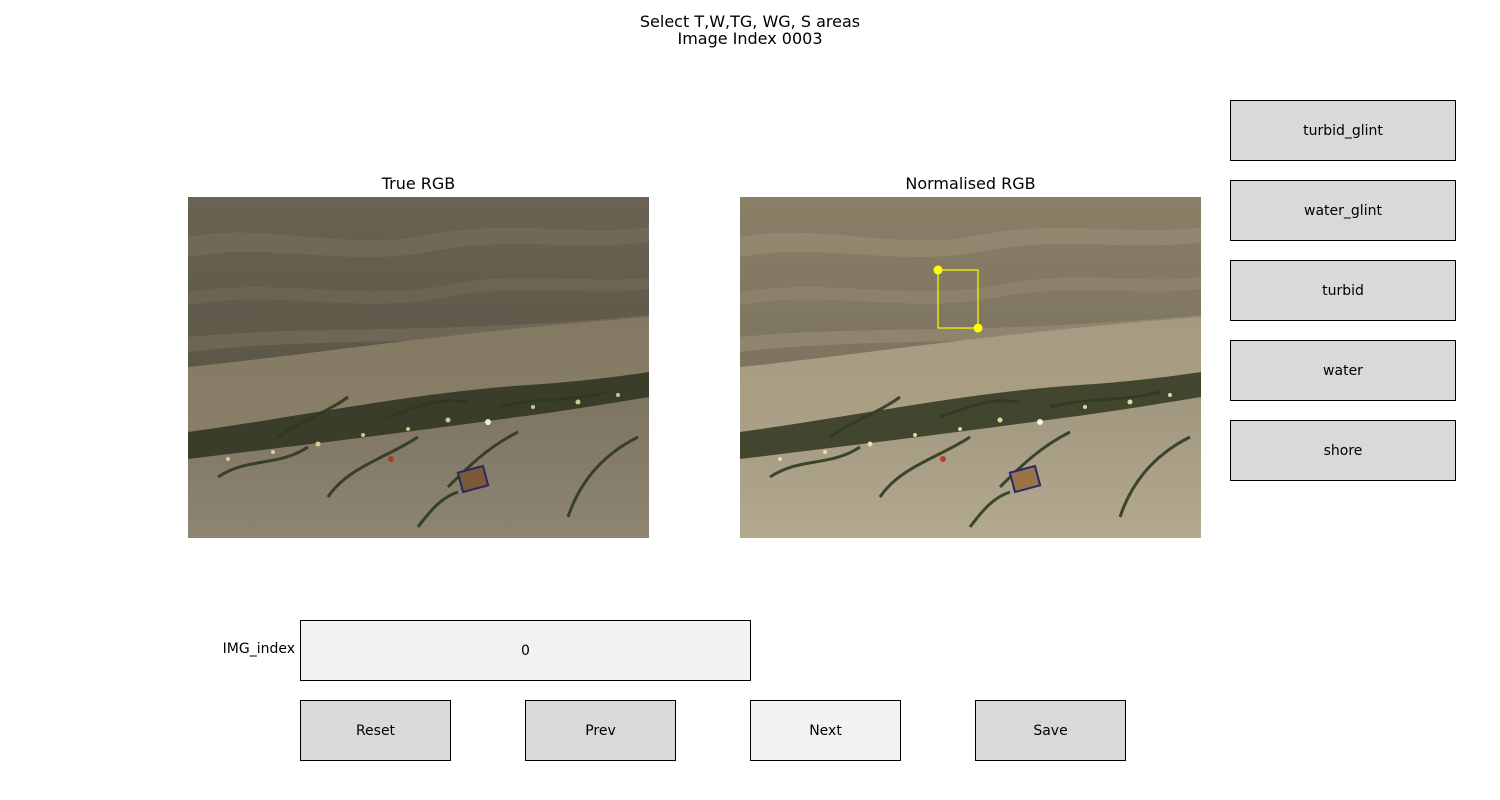  I want to click on normalised-rgb-title: Normalised RGB, so click(970, 183).